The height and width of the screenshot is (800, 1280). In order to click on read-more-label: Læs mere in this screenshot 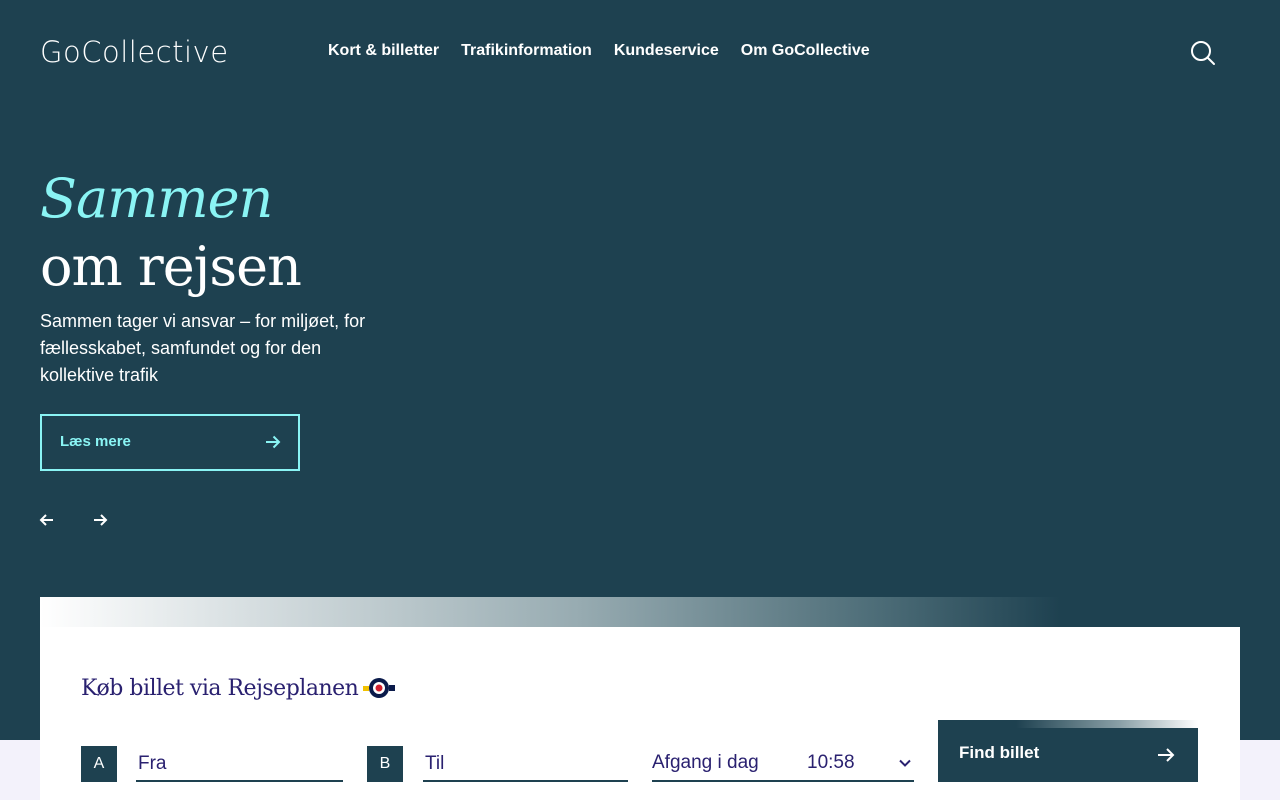, I will do `click(95, 441)`.